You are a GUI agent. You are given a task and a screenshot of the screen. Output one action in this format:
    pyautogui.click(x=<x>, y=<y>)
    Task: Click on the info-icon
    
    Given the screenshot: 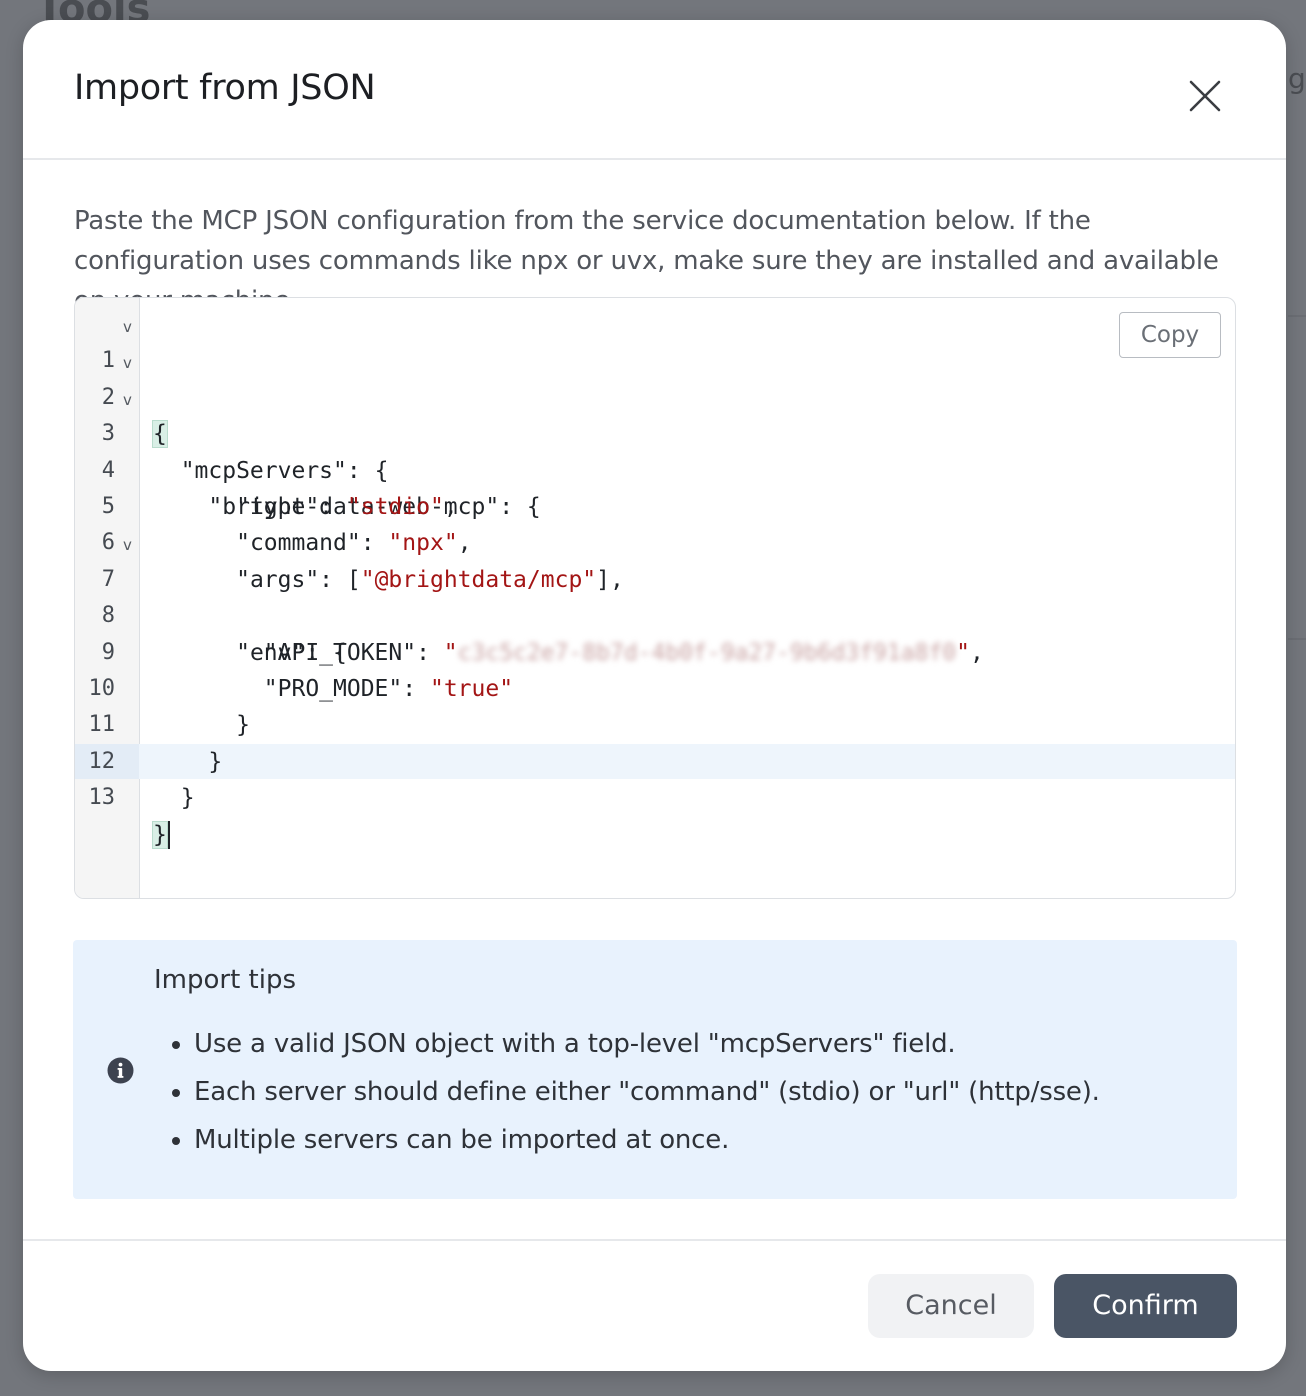 What is the action you would take?
    pyautogui.click(x=120, y=1070)
    